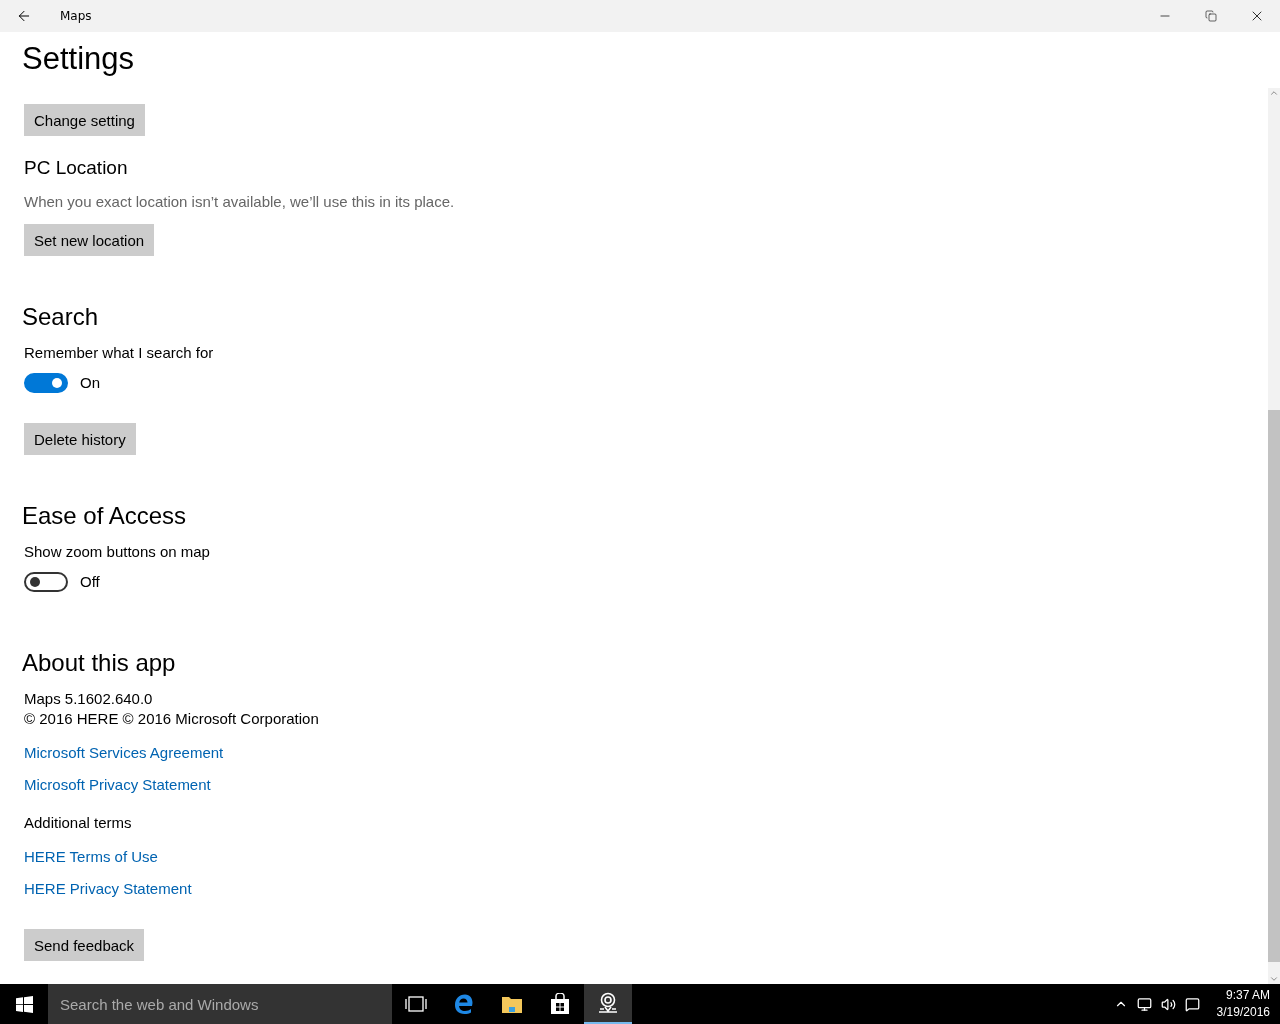  I want to click on toggle-state-text: Off, so click(90, 582).